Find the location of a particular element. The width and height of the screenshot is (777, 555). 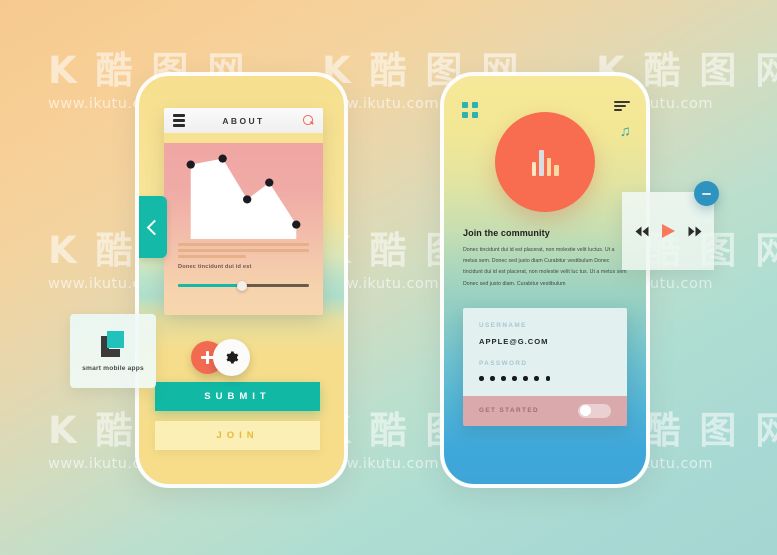

about-card: ABOUT Donec tincidunt dui id est is located at coordinates (243, 211).